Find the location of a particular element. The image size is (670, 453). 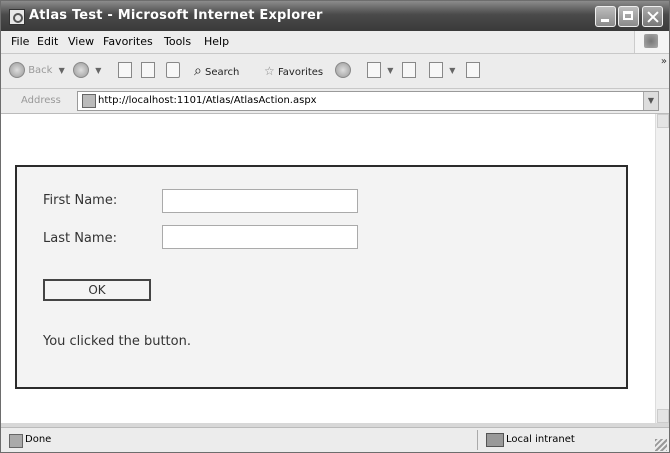

last-name-field is located at coordinates (260, 237).